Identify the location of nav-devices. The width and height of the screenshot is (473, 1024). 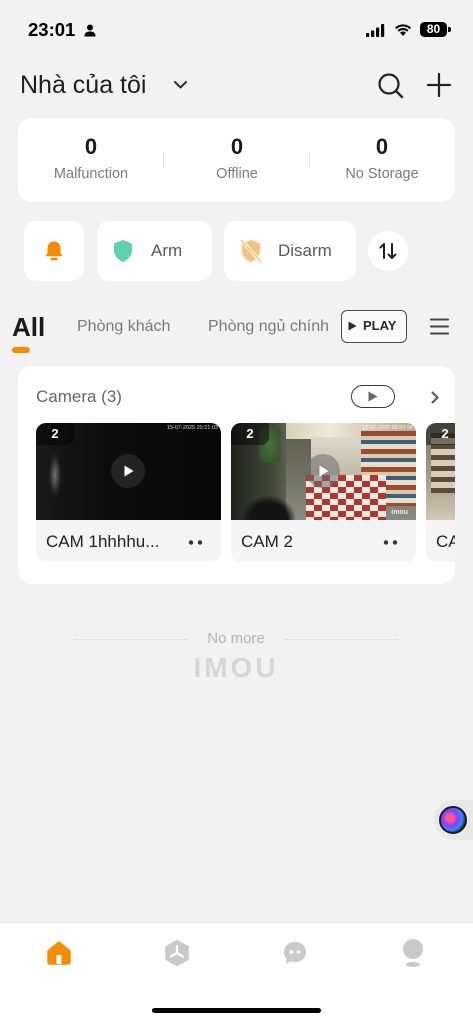
(177, 953).